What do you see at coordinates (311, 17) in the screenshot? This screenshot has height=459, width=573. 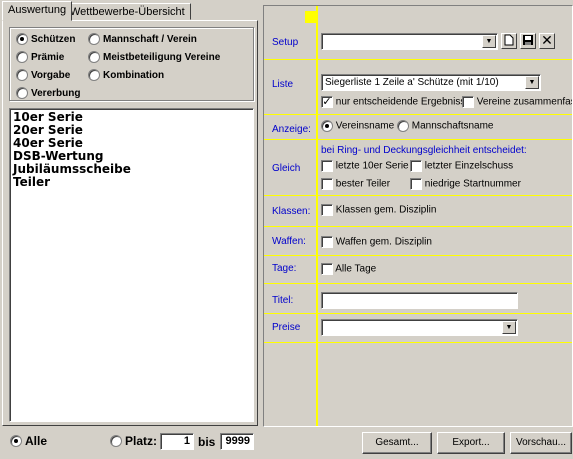 I see `guide-marker` at bounding box center [311, 17].